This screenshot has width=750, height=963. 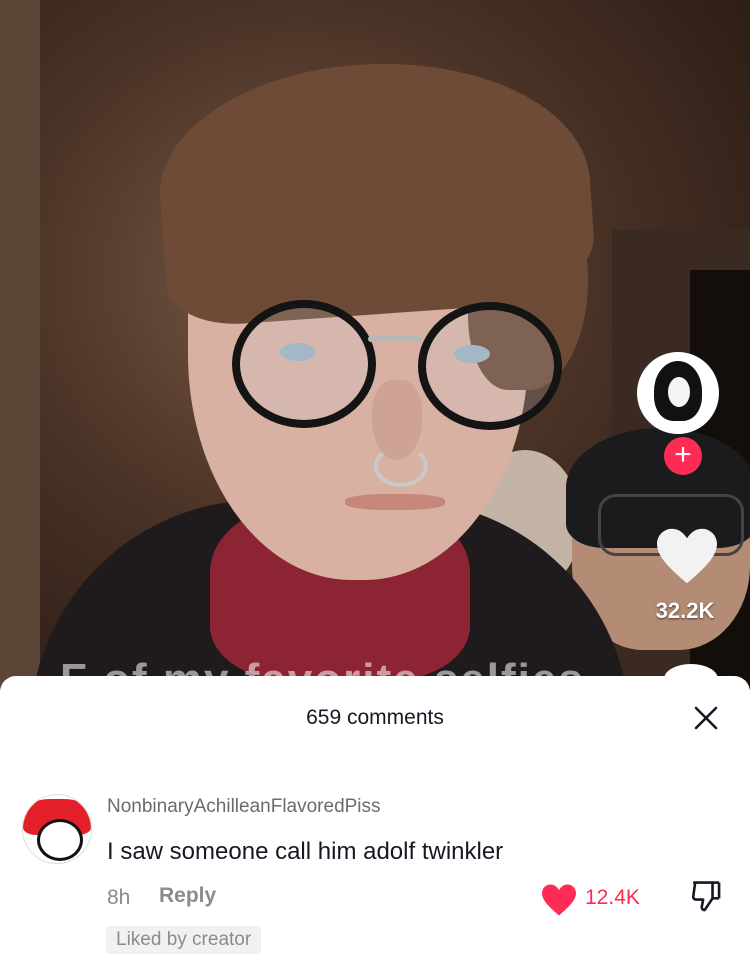 I want to click on dislike-icon, so click(x=706, y=897).